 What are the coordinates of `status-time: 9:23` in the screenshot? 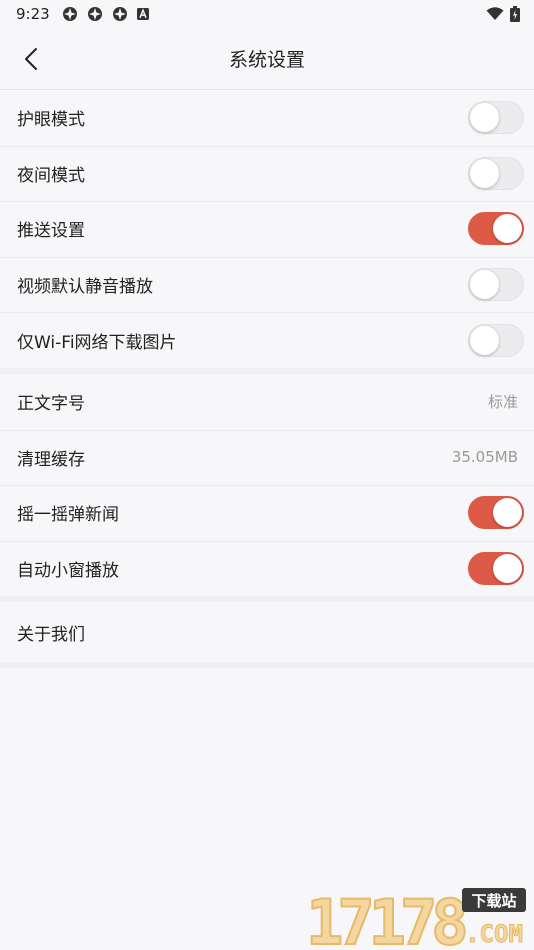 It's located at (33, 14).